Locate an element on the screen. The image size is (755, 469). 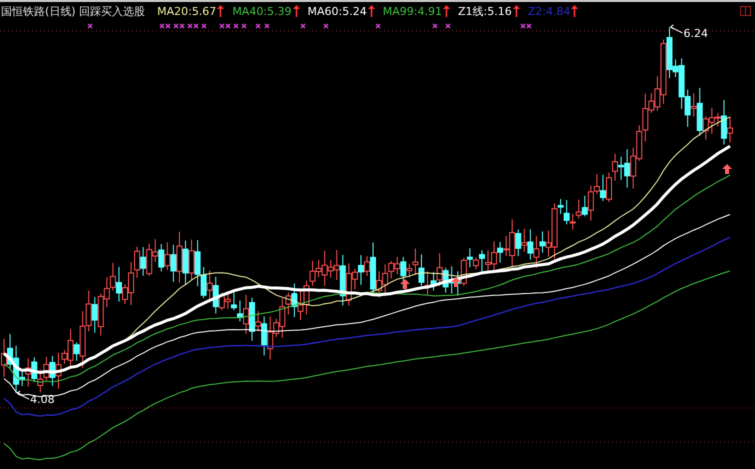
price-label: 6.24 is located at coordinates (696, 33).